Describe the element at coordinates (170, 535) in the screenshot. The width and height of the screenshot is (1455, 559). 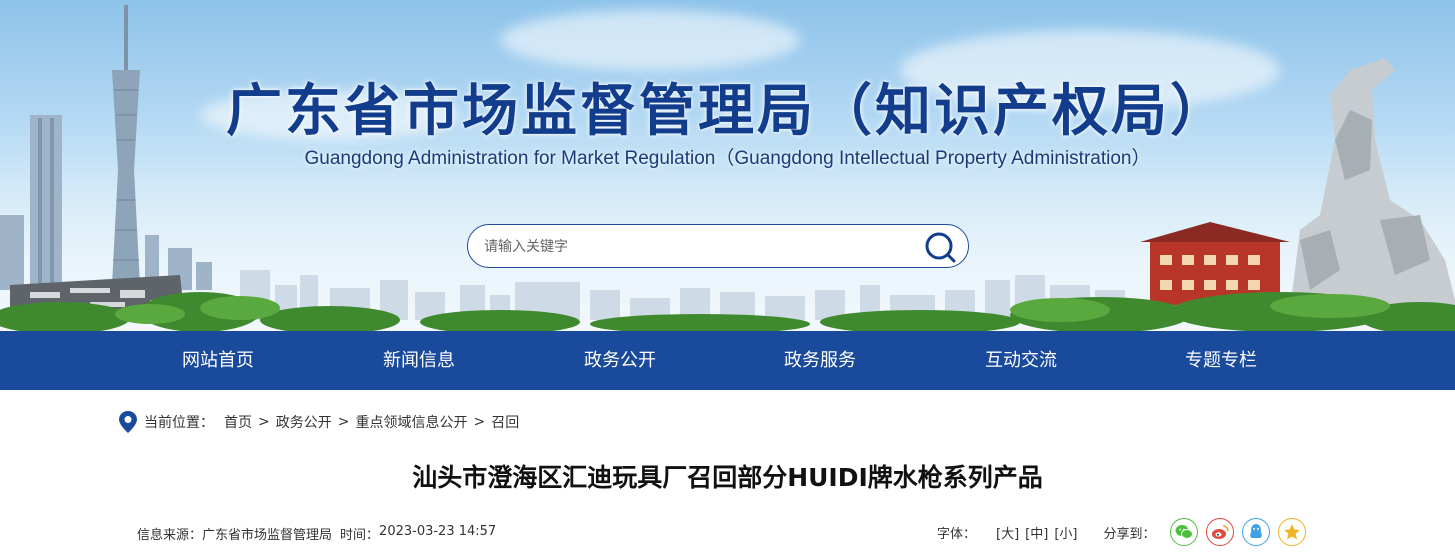
I see `source-label: 信息来源：` at that location.